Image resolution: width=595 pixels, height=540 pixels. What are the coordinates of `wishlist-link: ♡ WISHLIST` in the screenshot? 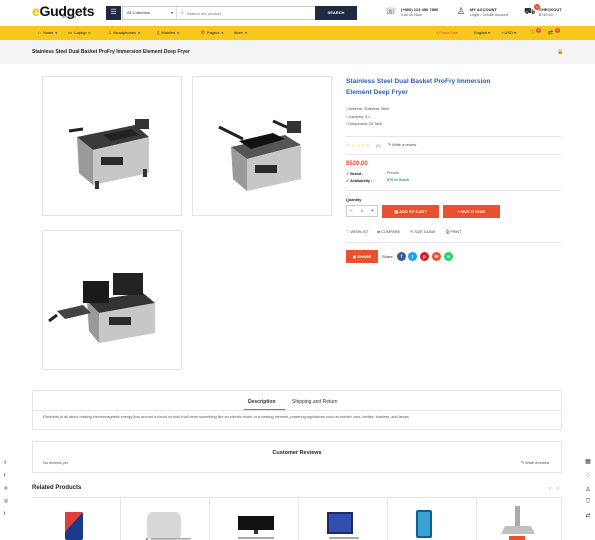 It's located at (357, 232).